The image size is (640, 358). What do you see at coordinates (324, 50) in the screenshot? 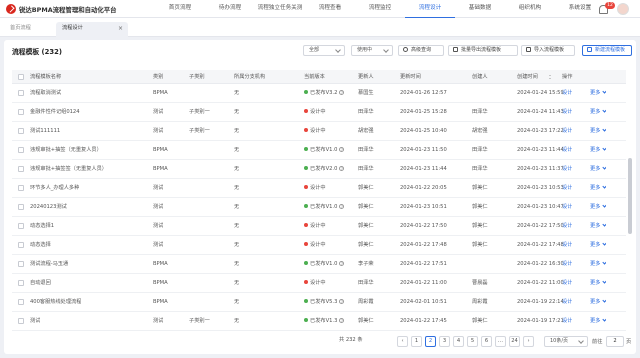
I see `category-filter-select: 全部` at bounding box center [324, 50].